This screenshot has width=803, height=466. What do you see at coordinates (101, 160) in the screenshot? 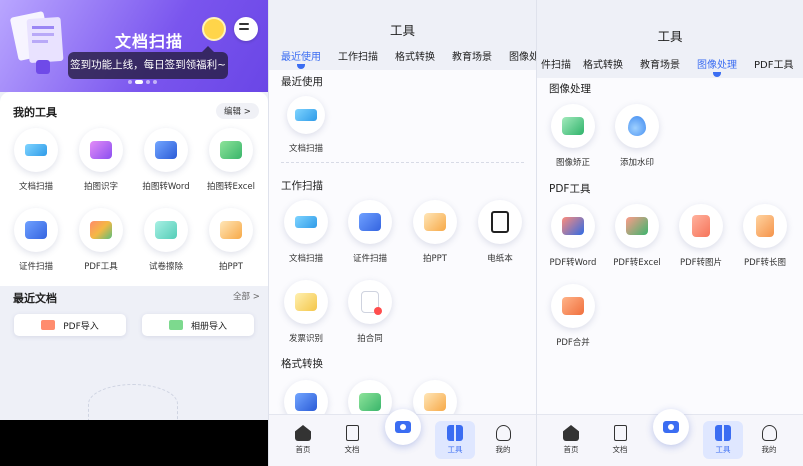
I see `tool-text-recognition: 拍图识字` at bounding box center [101, 160].